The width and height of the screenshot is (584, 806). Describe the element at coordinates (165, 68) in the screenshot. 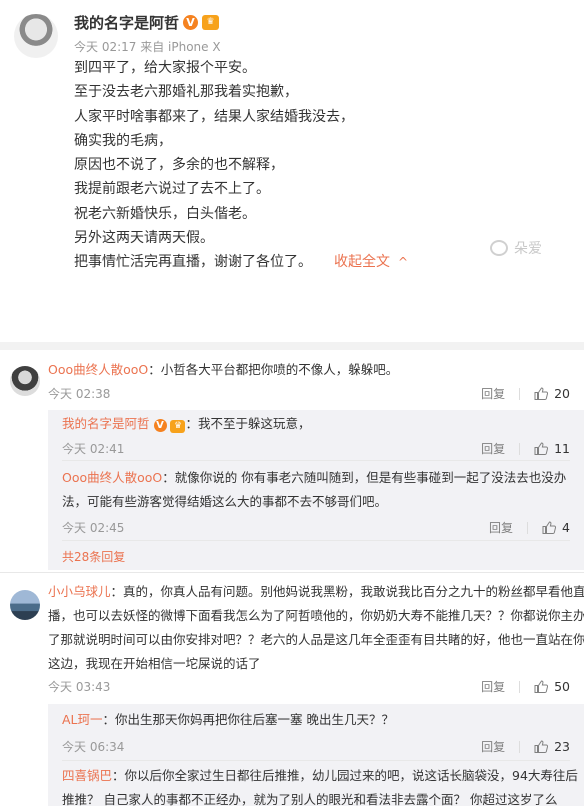

I see `post-line: 到四平了，给大家报个平安。` at that location.